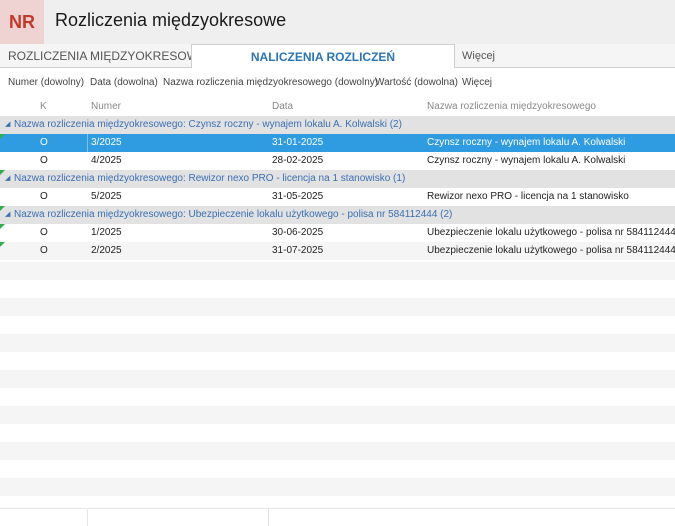  I want to click on filter-wartosc: Wartość (dowolna), so click(416, 82).